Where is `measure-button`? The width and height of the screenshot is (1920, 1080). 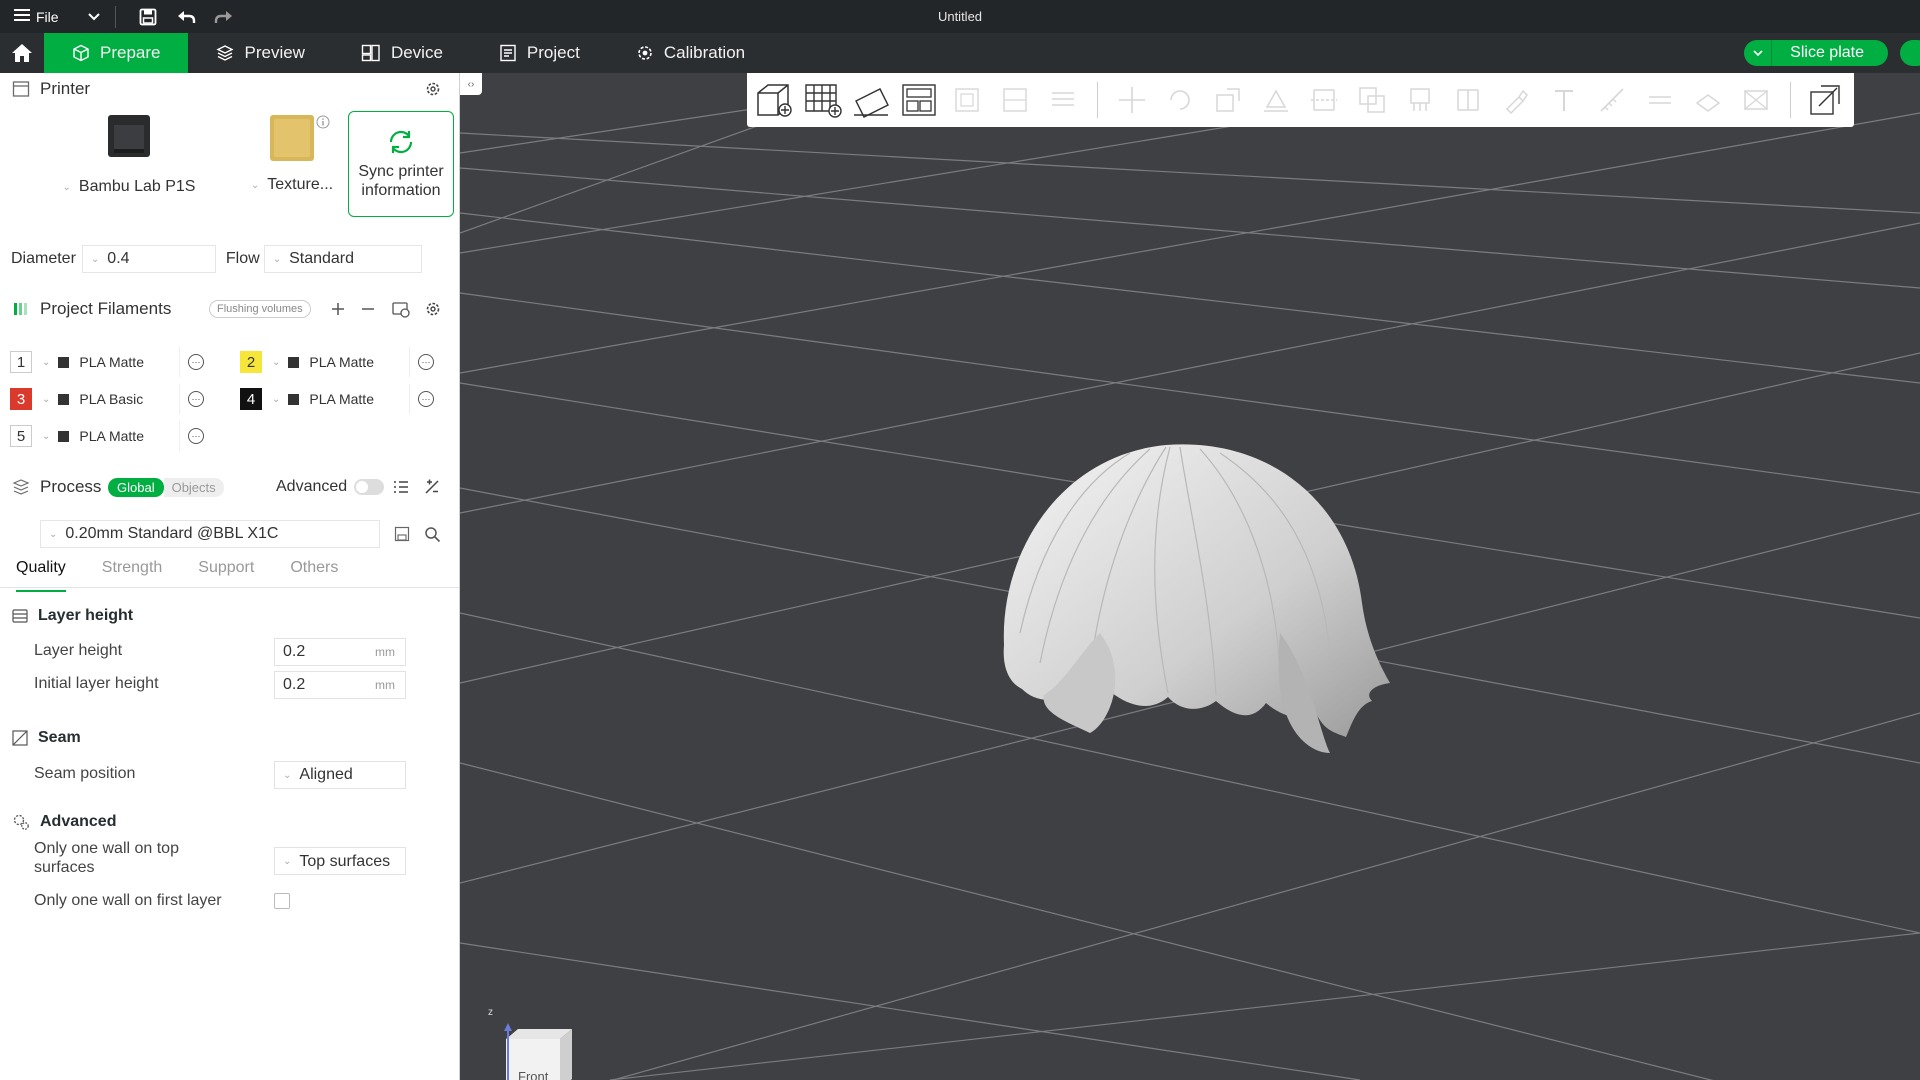 measure-button is located at coordinates (1612, 100).